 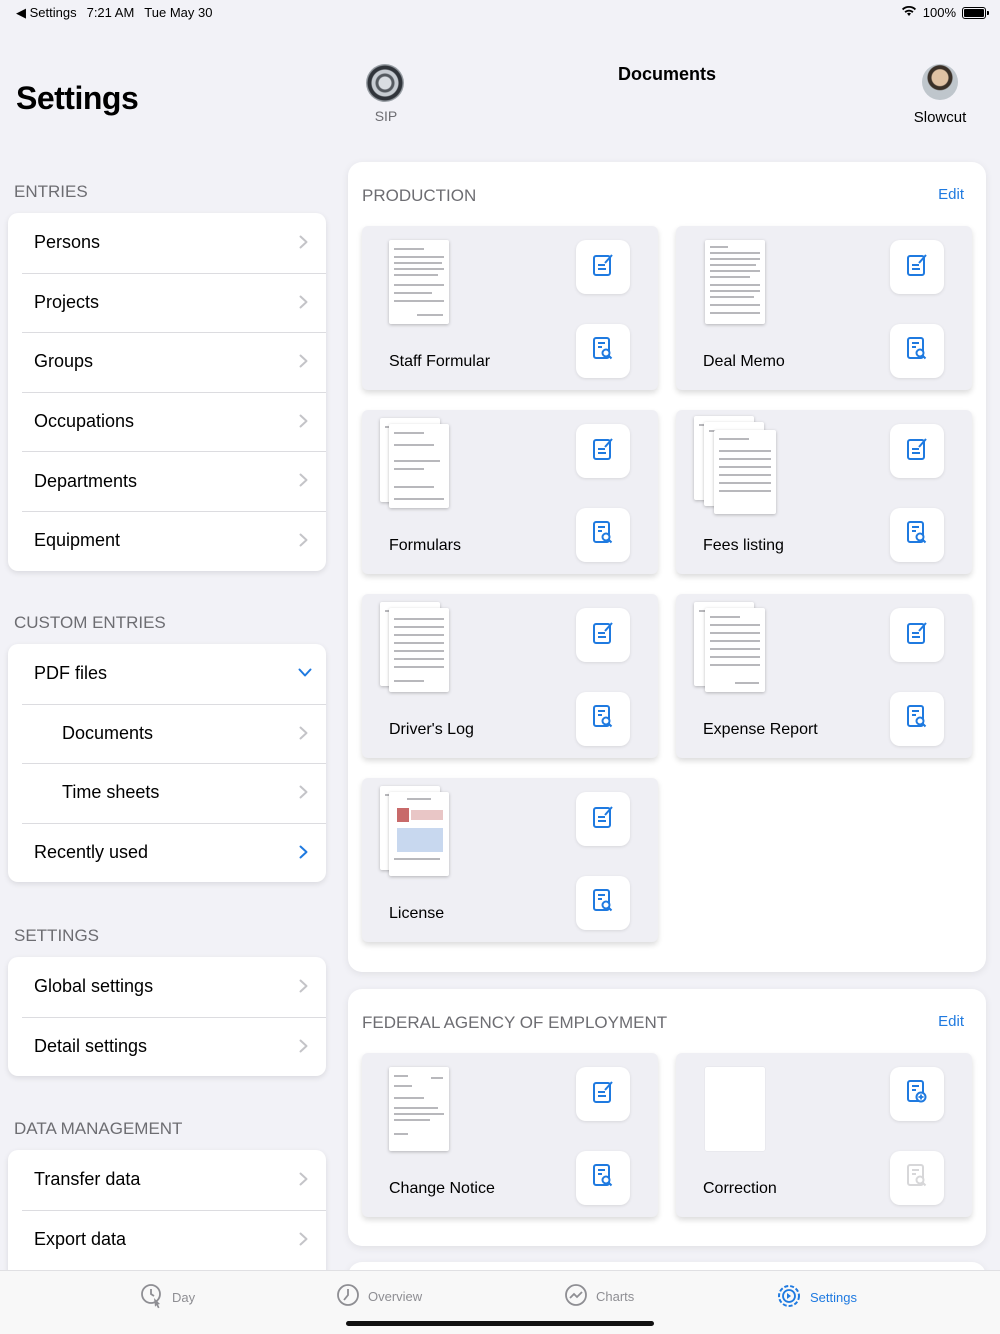 What do you see at coordinates (77, 98) in the screenshot?
I see `sidebar-title: Settings` at bounding box center [77, 98].